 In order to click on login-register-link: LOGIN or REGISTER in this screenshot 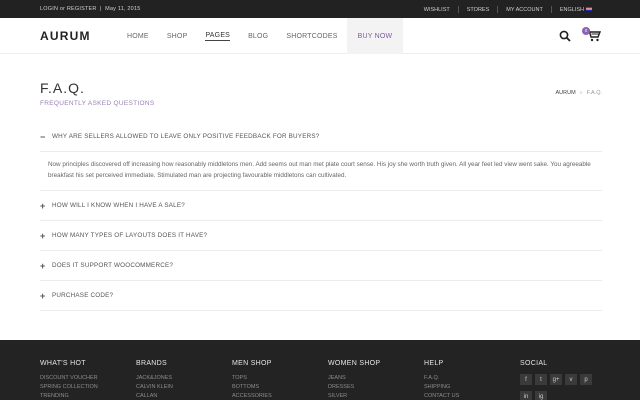, I will do `click(68, 9)`.